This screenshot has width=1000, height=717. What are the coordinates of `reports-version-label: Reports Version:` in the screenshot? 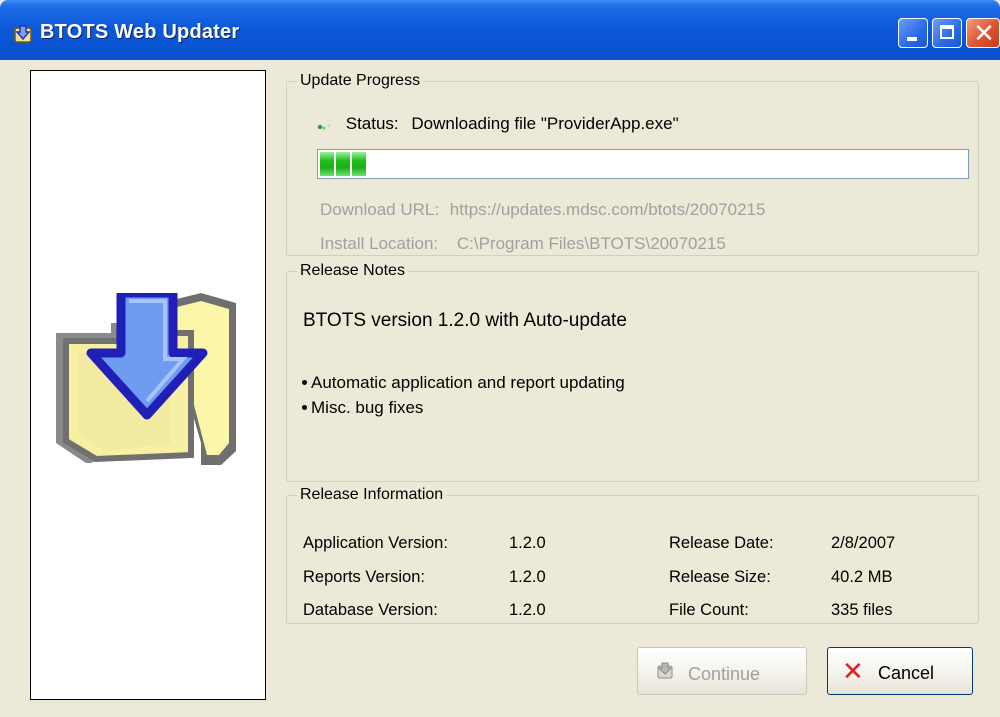 It's located at (364, 577).